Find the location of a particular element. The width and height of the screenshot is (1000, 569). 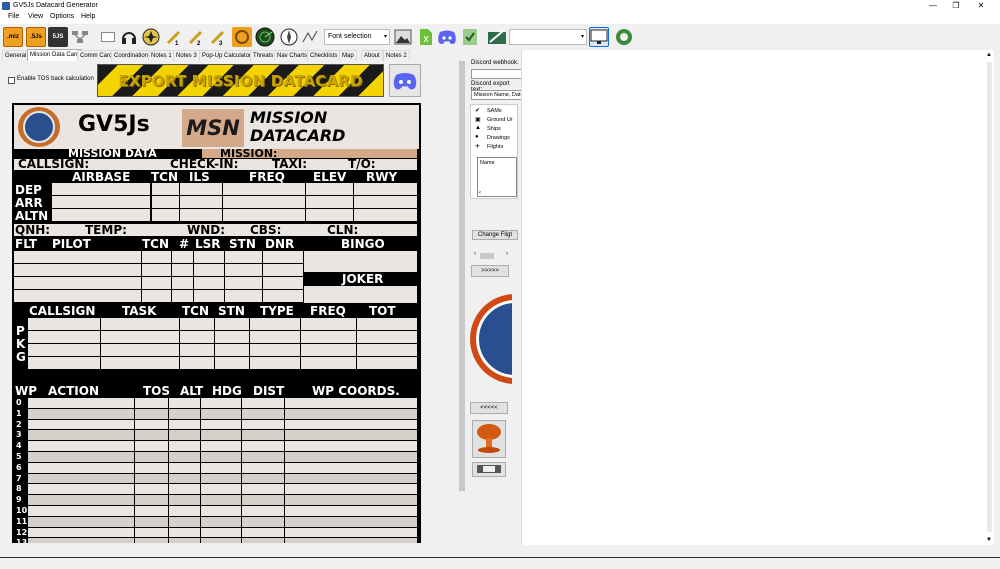

check-export-icon is located at coordinates (470, 37).